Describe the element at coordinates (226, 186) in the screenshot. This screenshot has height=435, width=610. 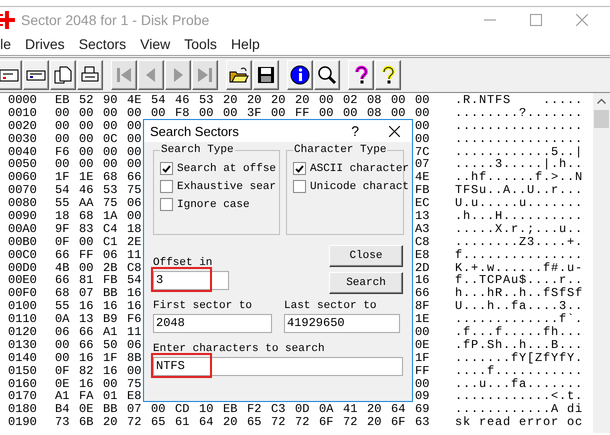
I see `checkbox-label: Exhaustive sear` at that location.